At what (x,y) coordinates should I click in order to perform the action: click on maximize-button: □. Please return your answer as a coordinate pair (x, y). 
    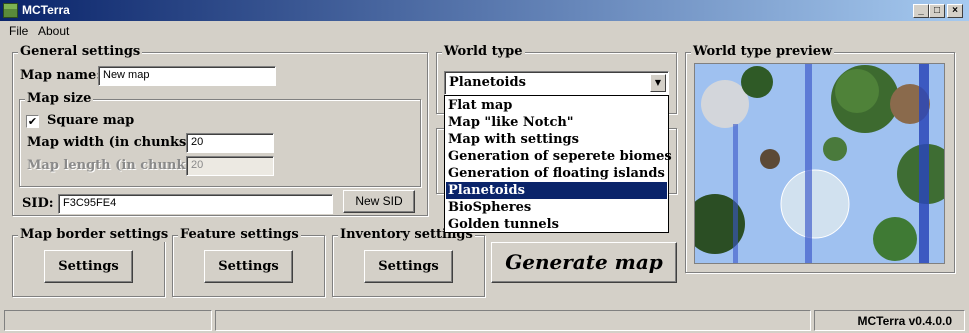
    Looking at the image, I should click on (937, 11).